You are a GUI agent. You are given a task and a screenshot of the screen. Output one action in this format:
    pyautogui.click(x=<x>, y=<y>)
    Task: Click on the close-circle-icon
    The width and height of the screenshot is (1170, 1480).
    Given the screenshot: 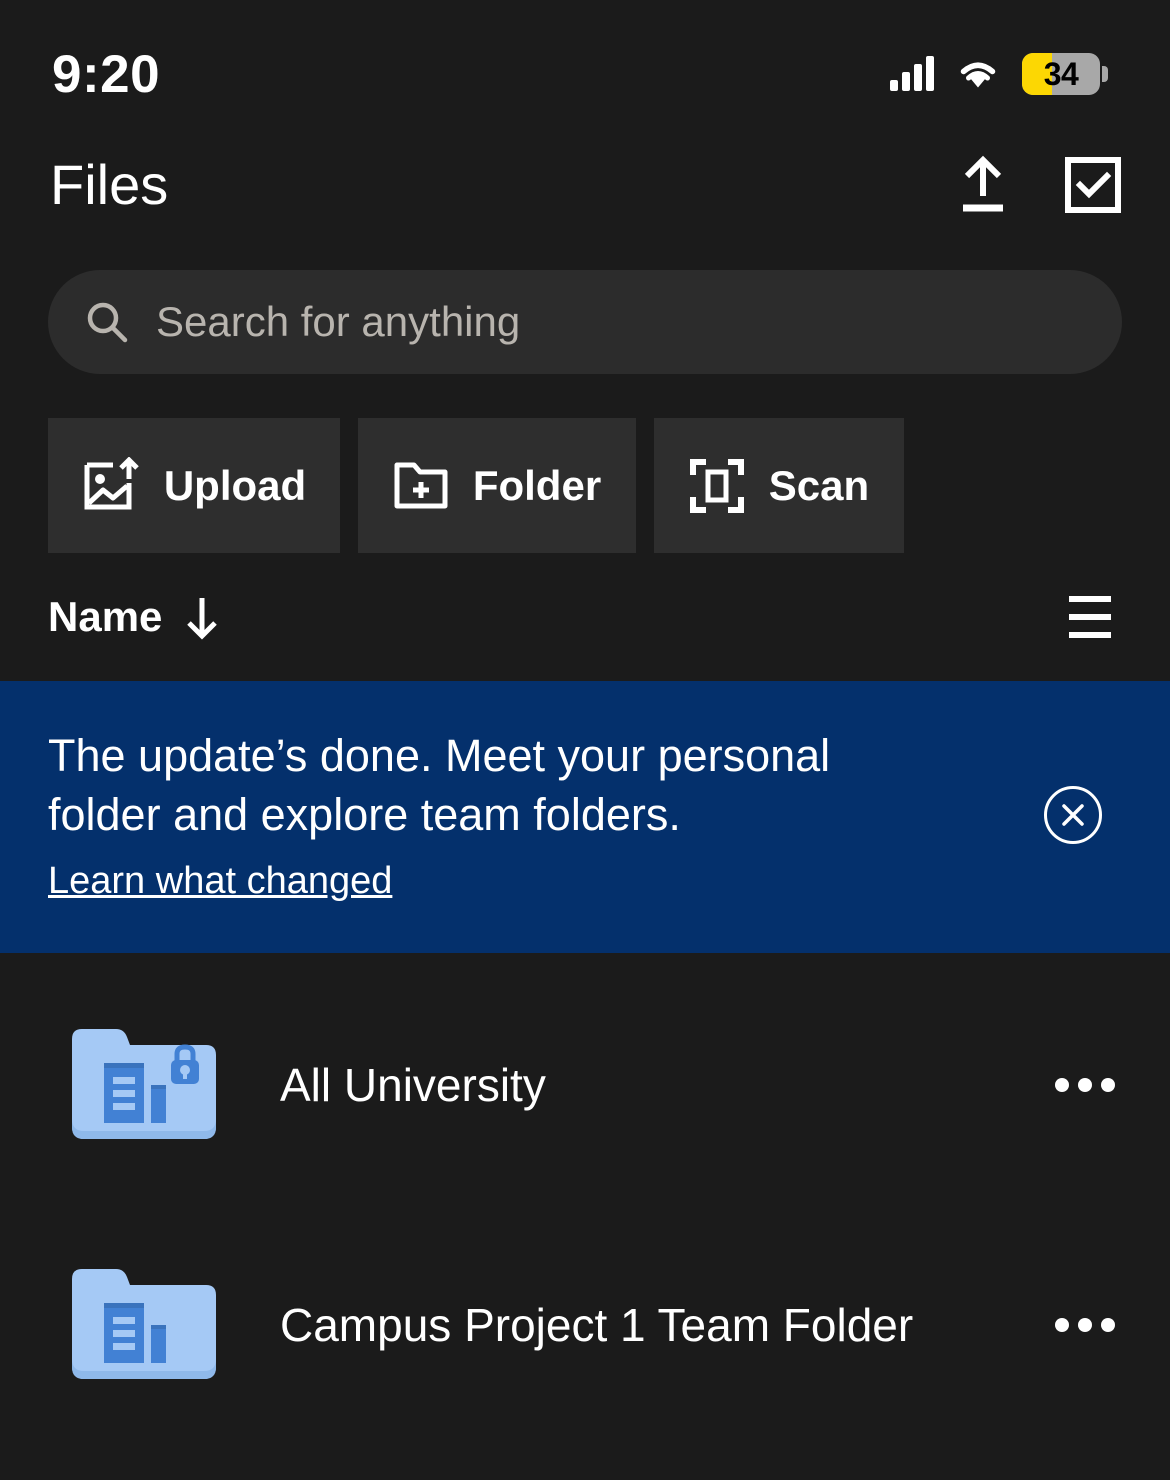 What is the action you would take?
    pyautogui.click(x=1073, y=815)
    